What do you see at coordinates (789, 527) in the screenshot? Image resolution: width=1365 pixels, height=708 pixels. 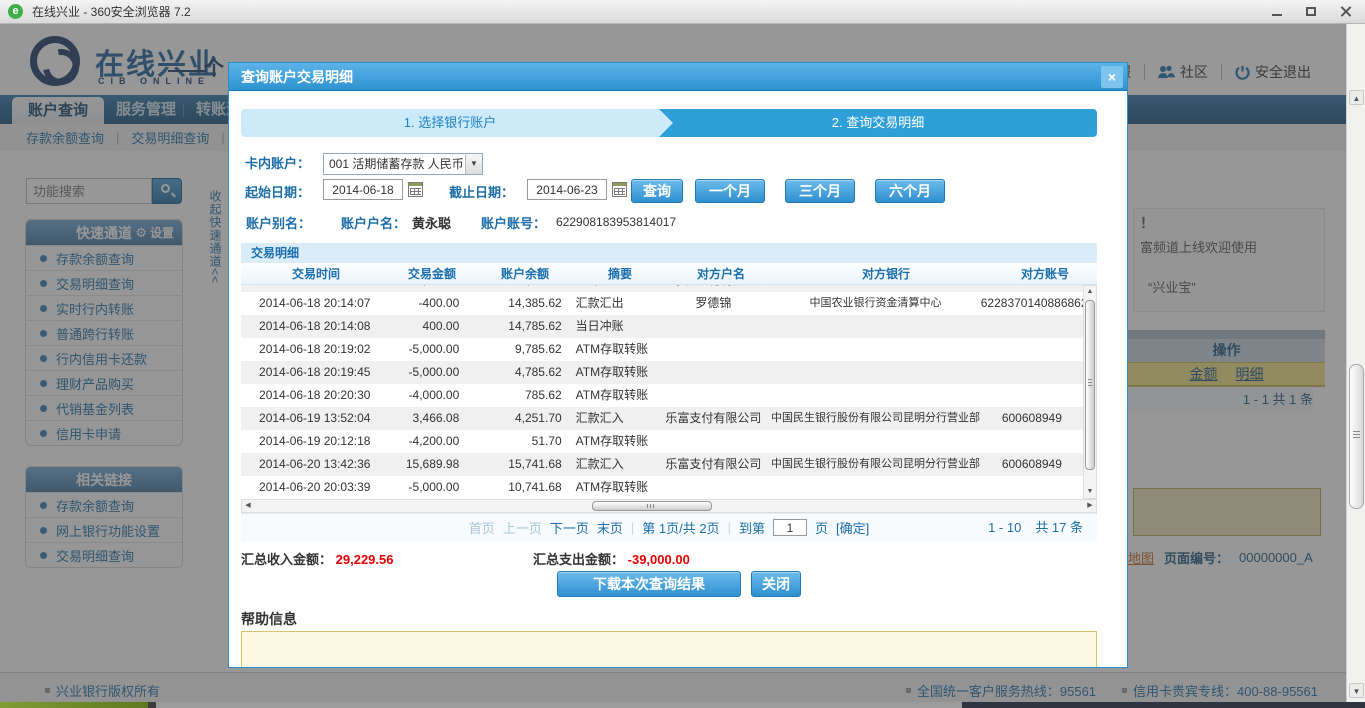 I see `goto-page-input` at bounding box center [789, 527].